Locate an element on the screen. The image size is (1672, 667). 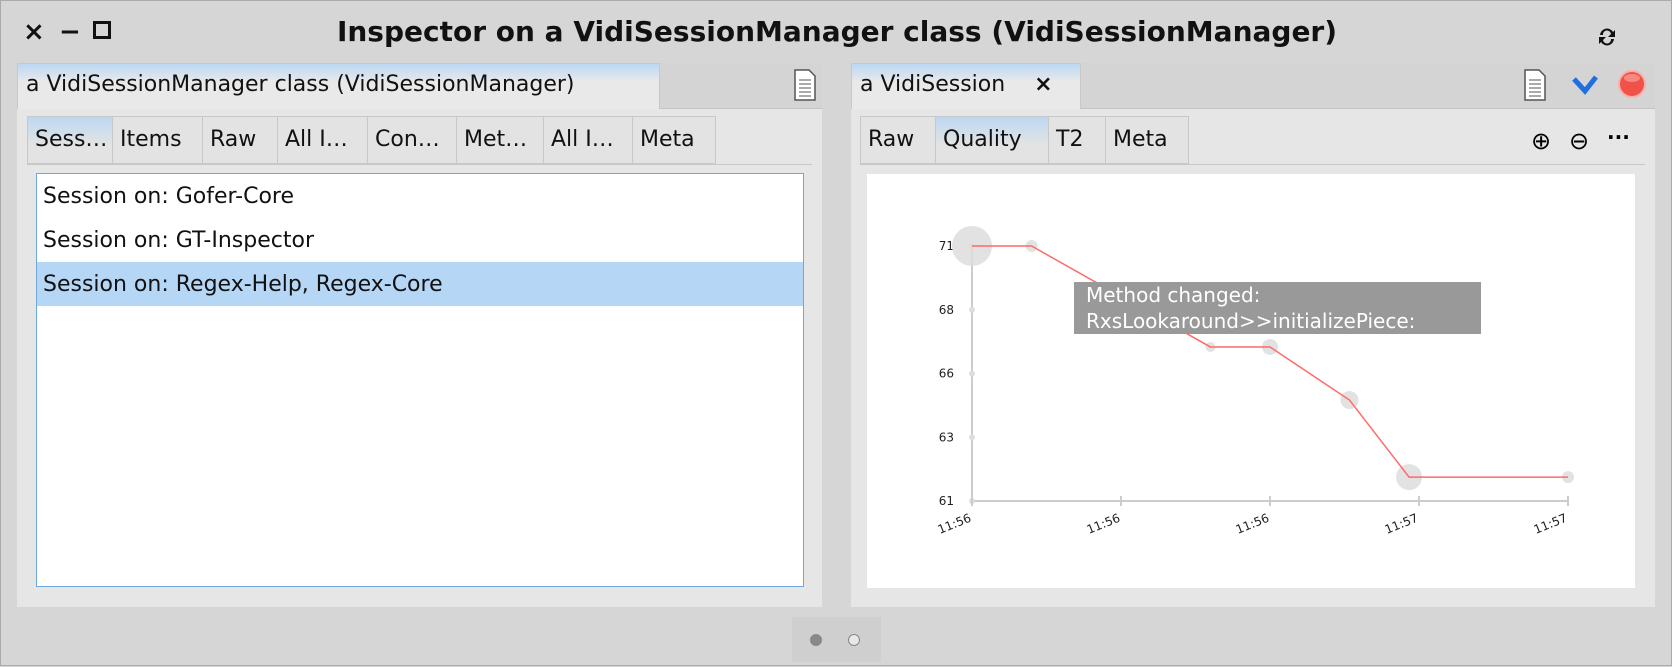
tooltip-line-1: Method changed: is located at coordinates (1173, 295).